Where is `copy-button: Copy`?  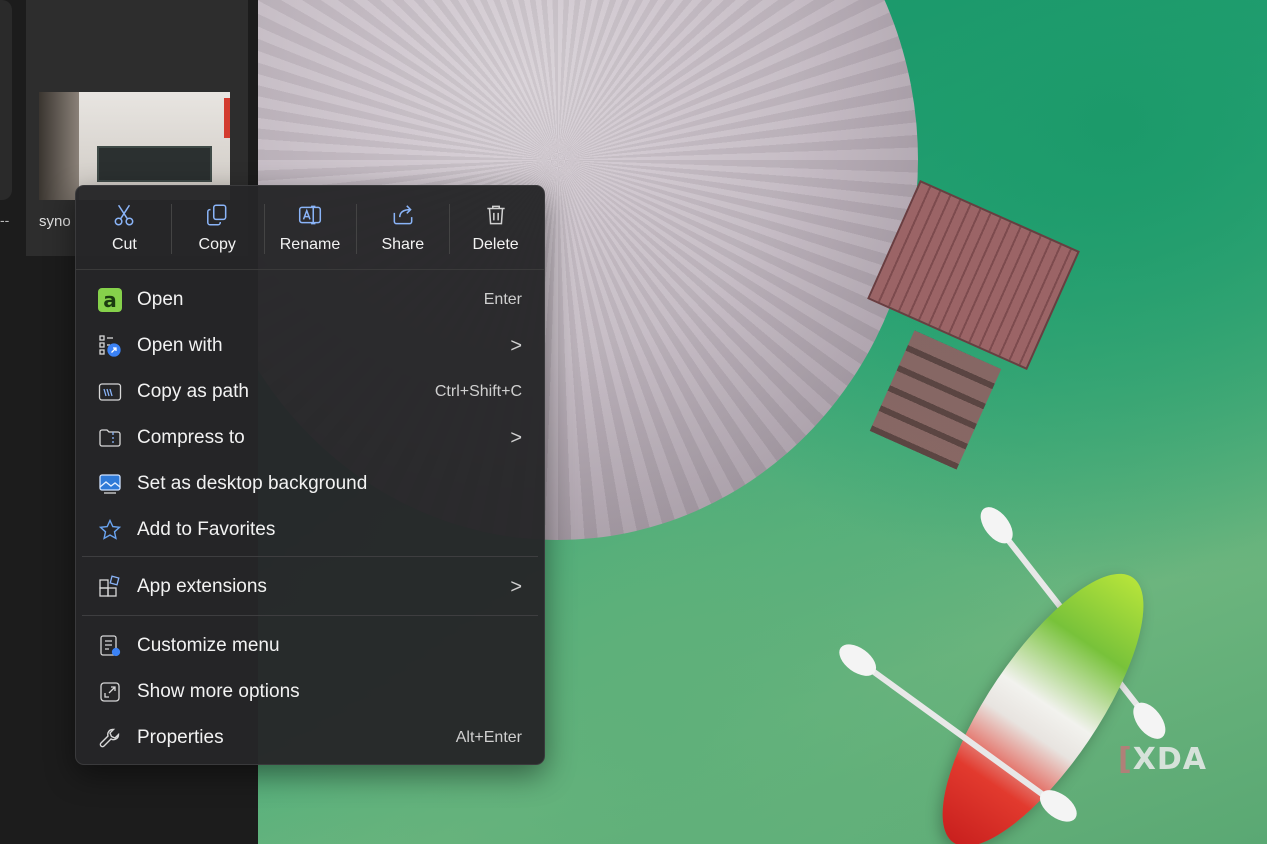 copy-button: Copy is located at coordinates (217, 227).